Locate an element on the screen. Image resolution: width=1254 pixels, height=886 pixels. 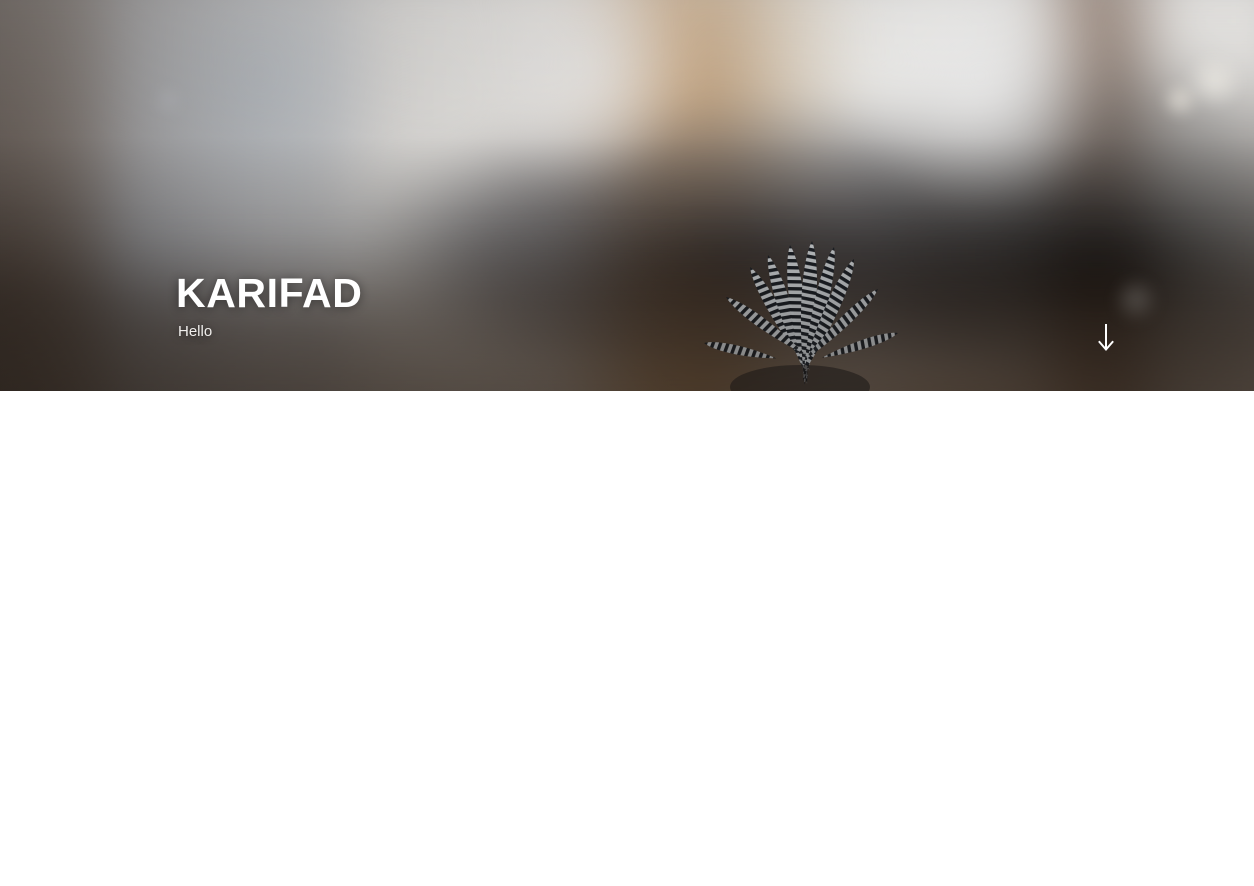
site-title: KARIFAD is located at coordinates (269, 293).